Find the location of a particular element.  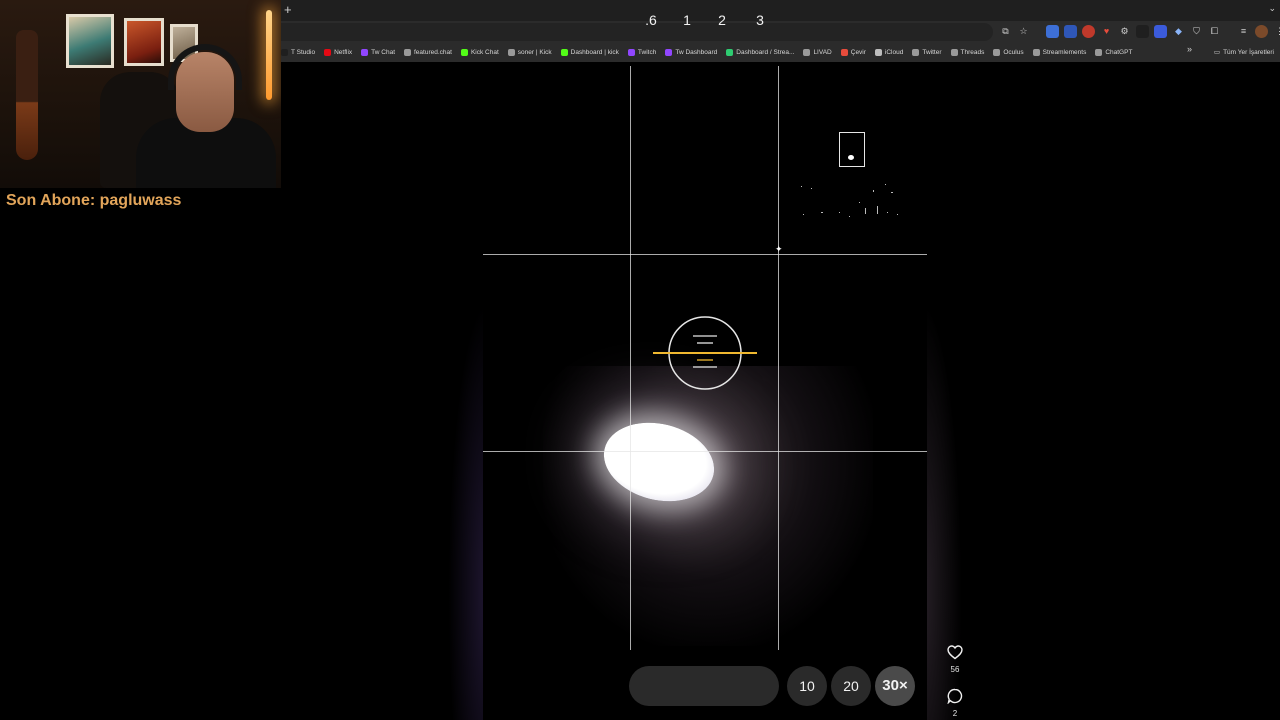

all-bookmarks-button: ▭ Tüm Yer İşaretleri is located at coordinates (1243, 52).